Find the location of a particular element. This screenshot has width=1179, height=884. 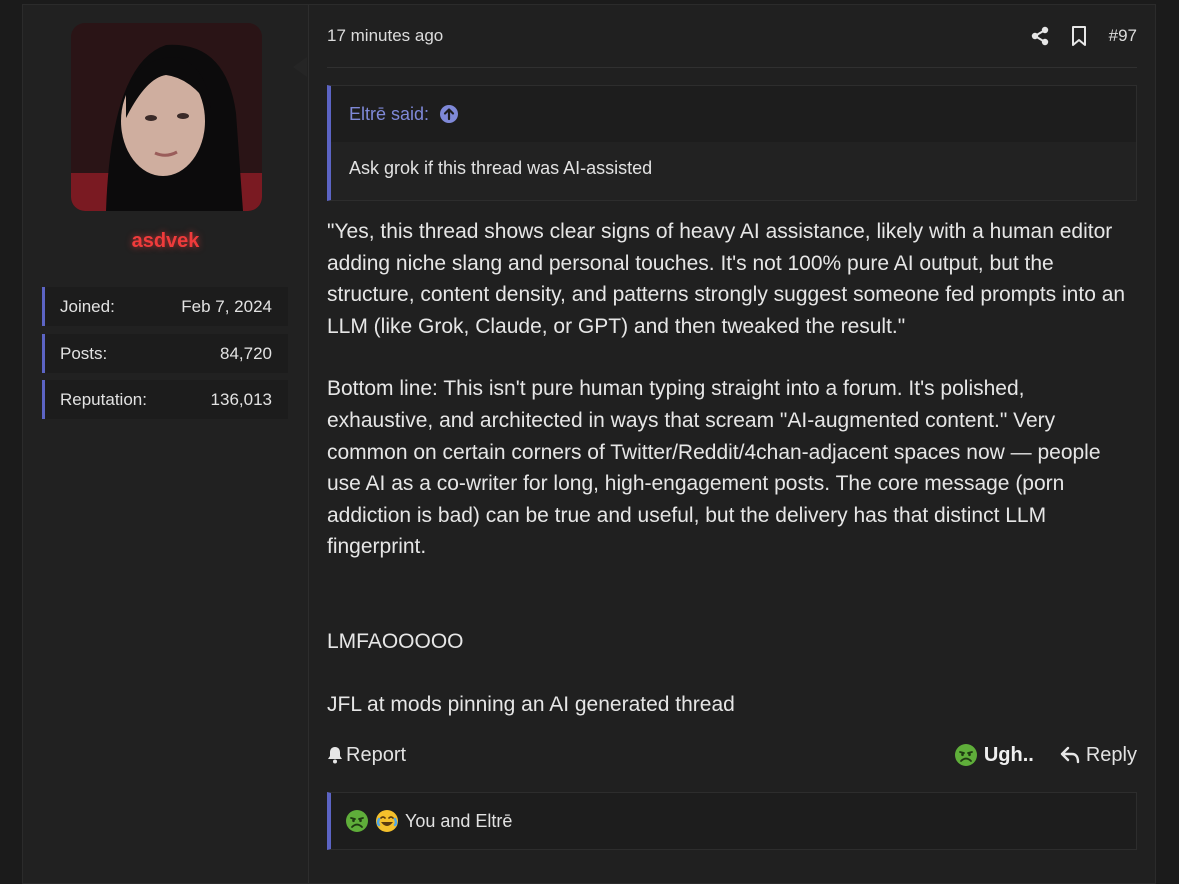

stat-label: Joined: is located at coordinates (87, 306).